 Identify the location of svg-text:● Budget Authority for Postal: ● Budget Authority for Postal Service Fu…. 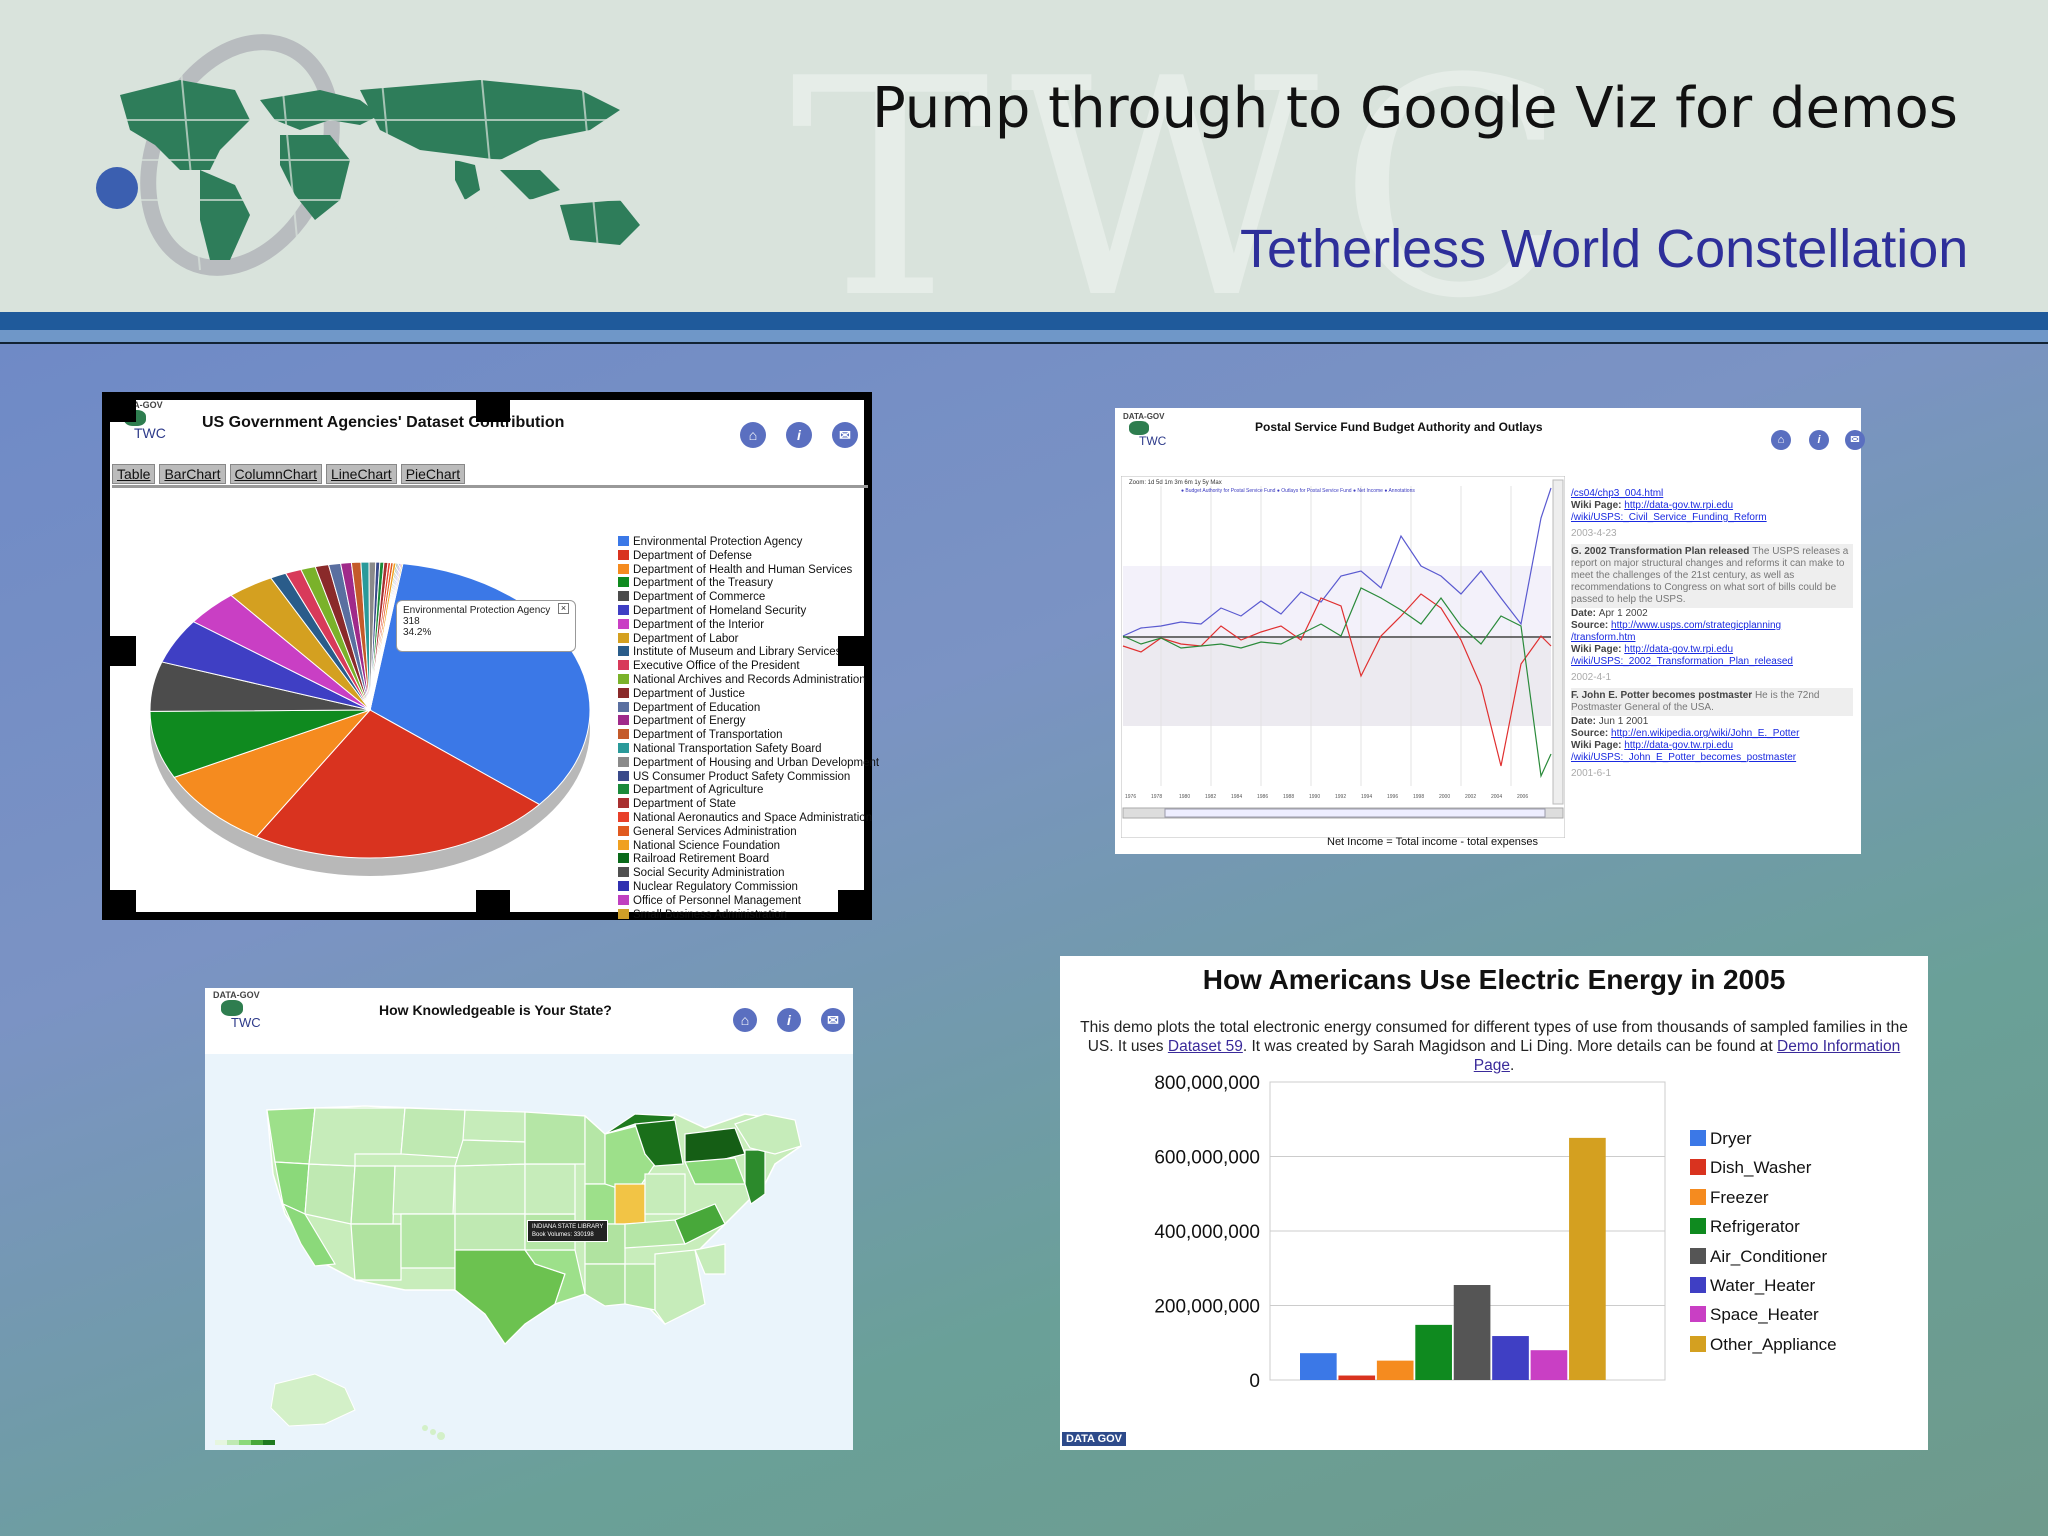
(1298, 491).